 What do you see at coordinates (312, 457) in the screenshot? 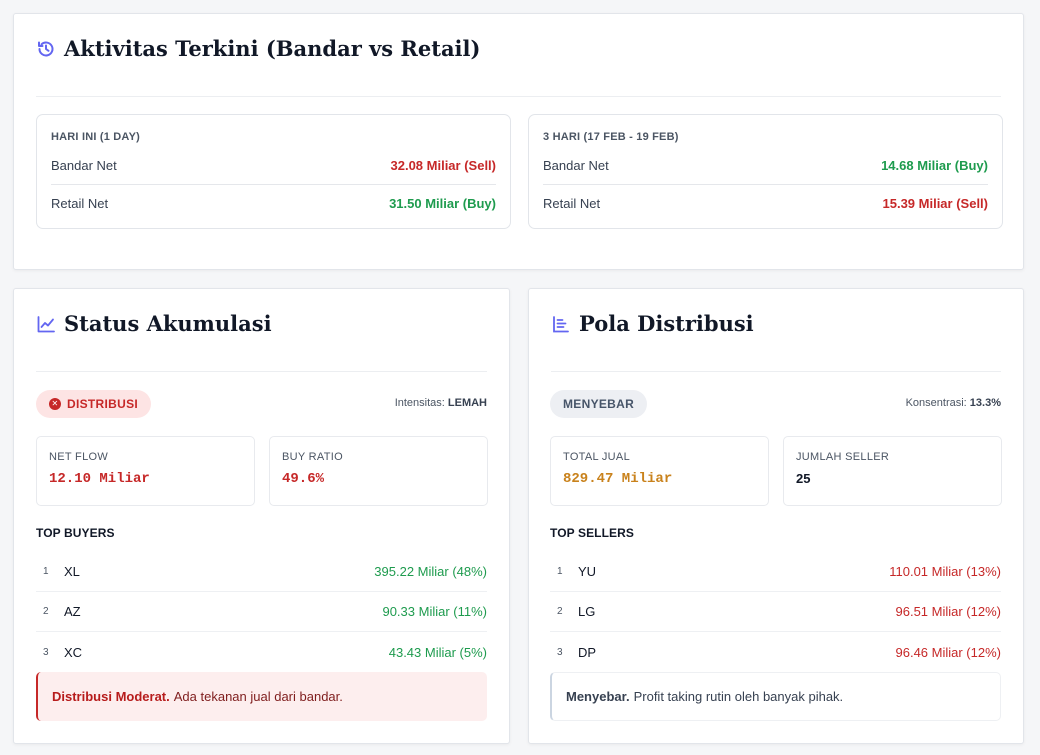
I see `stat-label: BUY RATIO` at bounding box center [312, 457].